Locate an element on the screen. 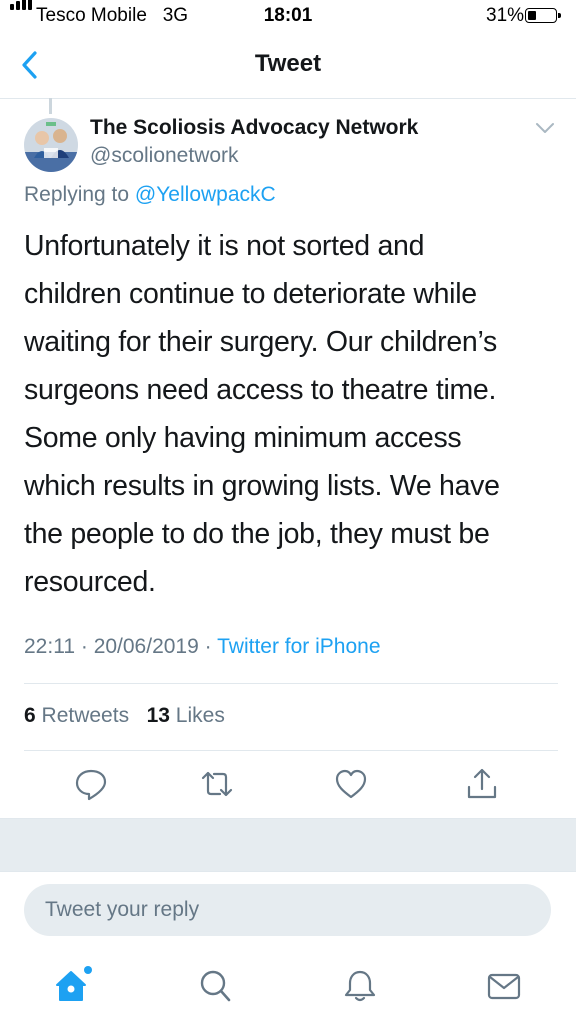 The width and height of the screenshot is (576, 1024). new-content-indicator is located at coordinates (88, 970).